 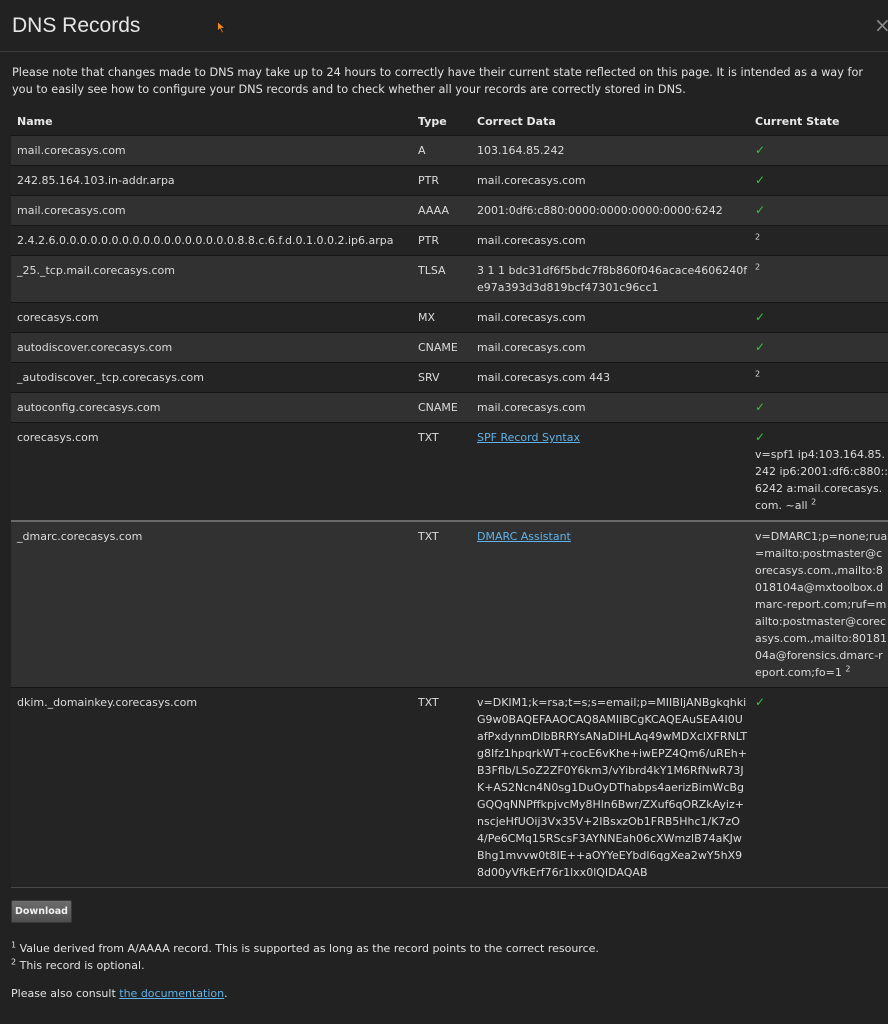 I want to click on record-type: TLSA, so click(x=432, y=270).